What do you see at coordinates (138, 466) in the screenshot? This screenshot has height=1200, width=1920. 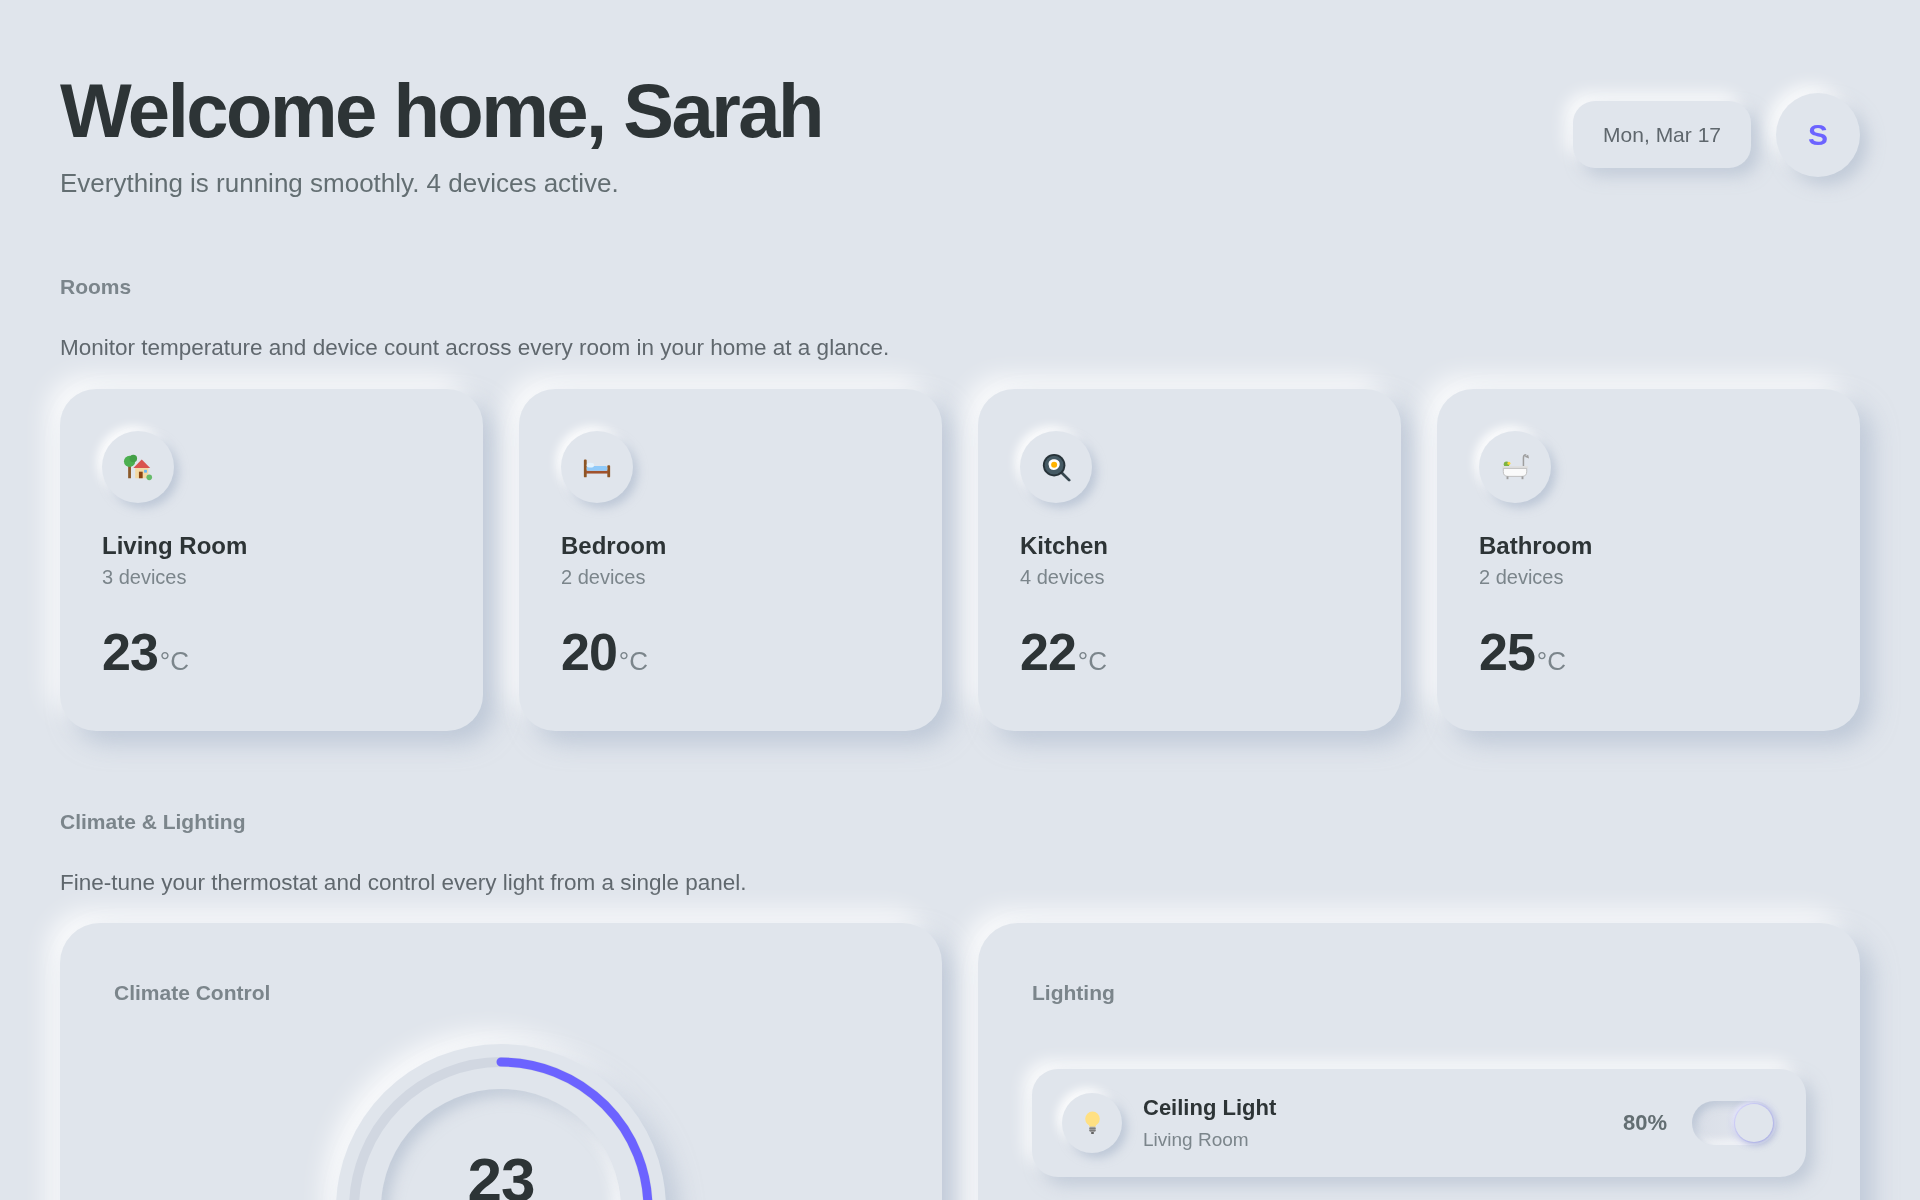 I see `house-icon` at bounding box center [138, 466].